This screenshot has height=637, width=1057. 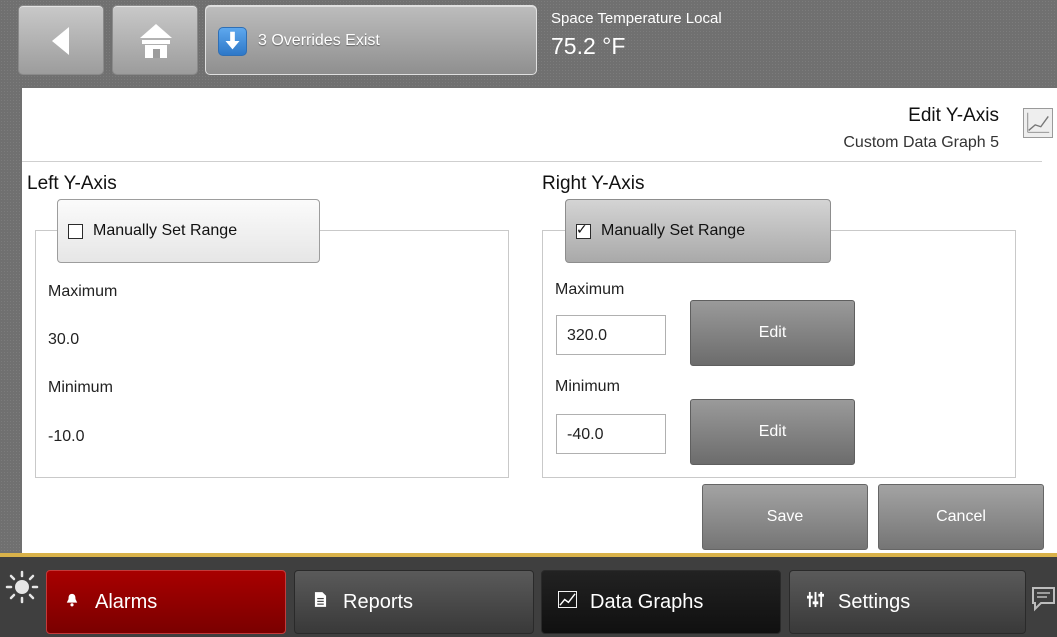 What do you see at coordinates (319, 40) in the screenshot?
I see `overrides-label: 3 Overrides Exist` at bounding box center [319, 40].